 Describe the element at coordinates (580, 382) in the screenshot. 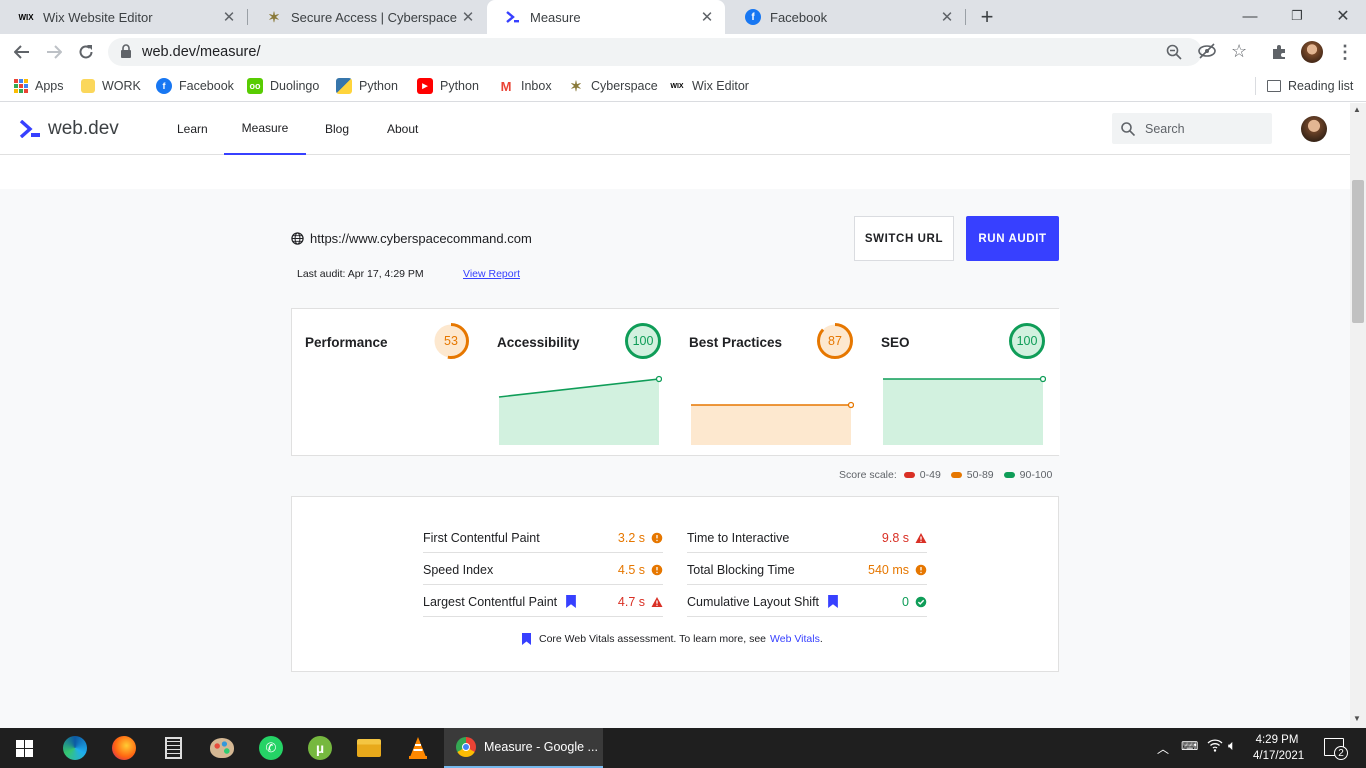

I see `category-card-accessibility: Accessibility 100` at that location.